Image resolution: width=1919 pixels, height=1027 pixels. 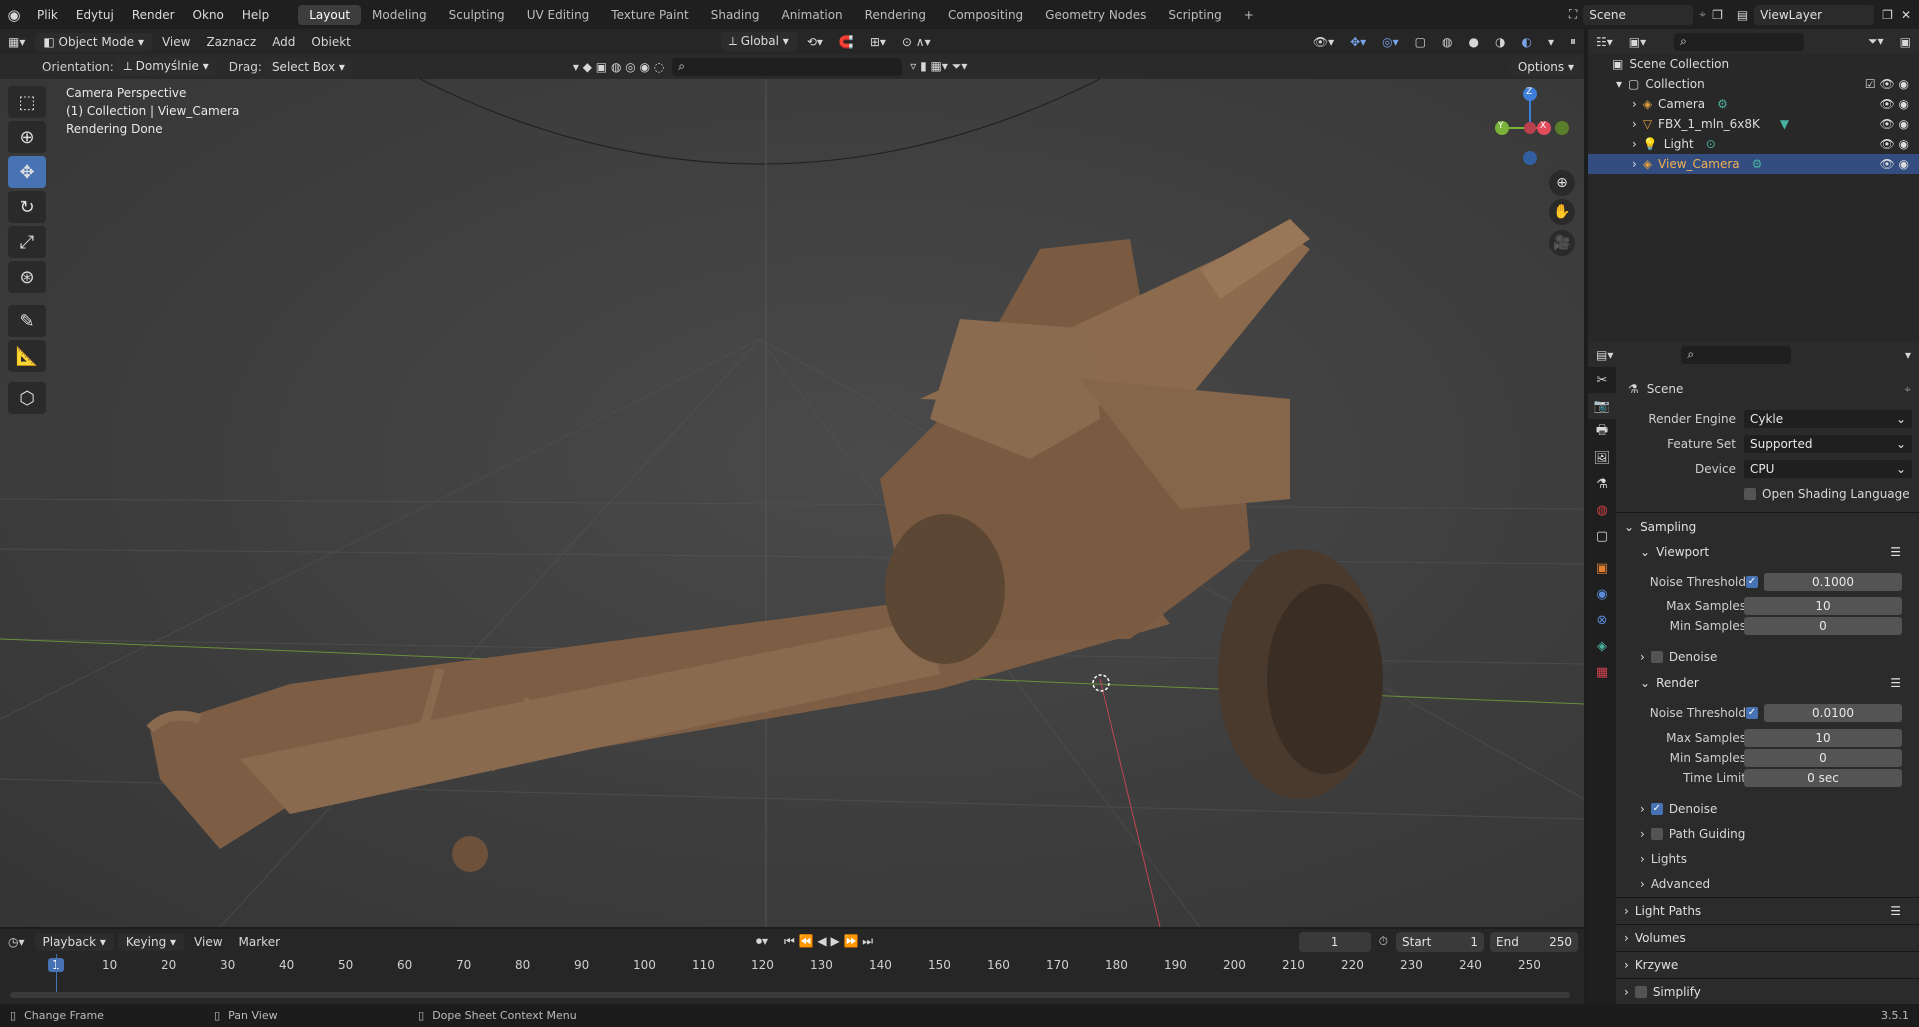 I want to click on snap-target-icon: ⊞▾, so click(x=878, y=42).